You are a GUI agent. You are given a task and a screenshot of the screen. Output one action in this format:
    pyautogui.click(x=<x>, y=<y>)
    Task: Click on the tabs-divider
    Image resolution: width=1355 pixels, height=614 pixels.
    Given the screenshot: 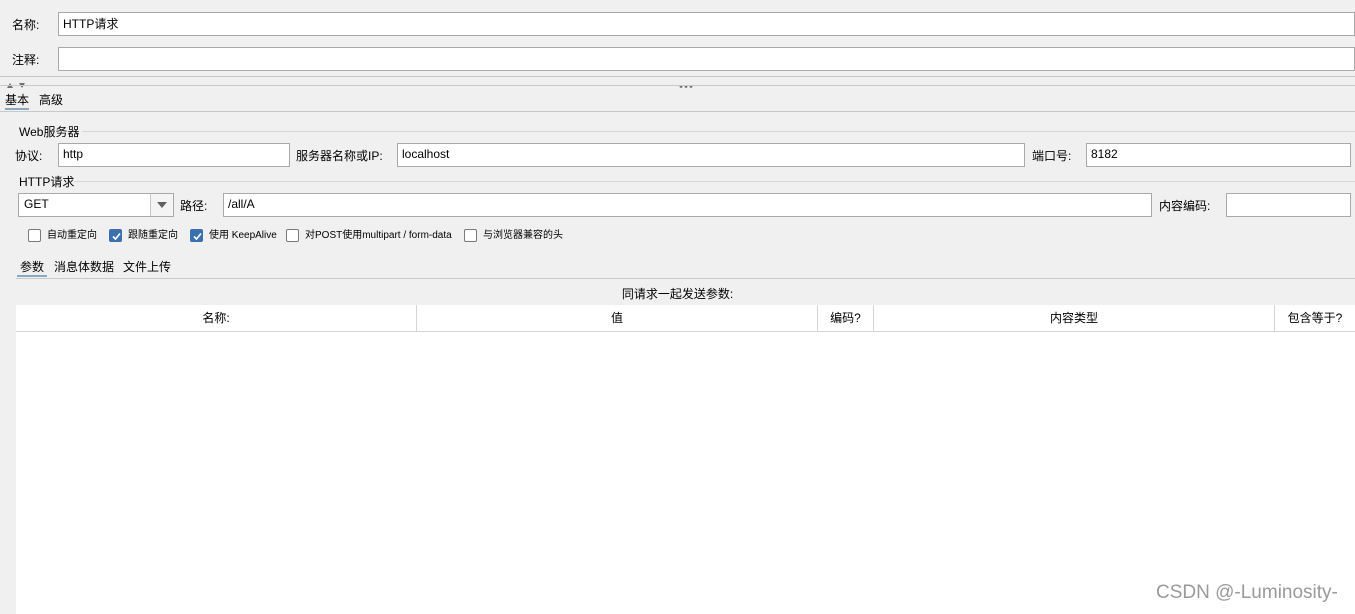 What is the action you would take?
    pyautogui.click(x=677, y=111)
    